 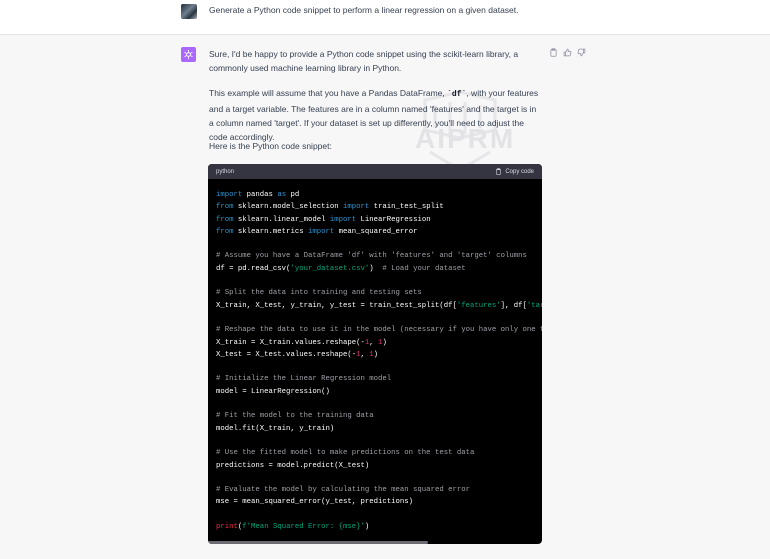 I want to click on code-token: f'Mean Squared Error: {mse}', so click(x=303, y=527).